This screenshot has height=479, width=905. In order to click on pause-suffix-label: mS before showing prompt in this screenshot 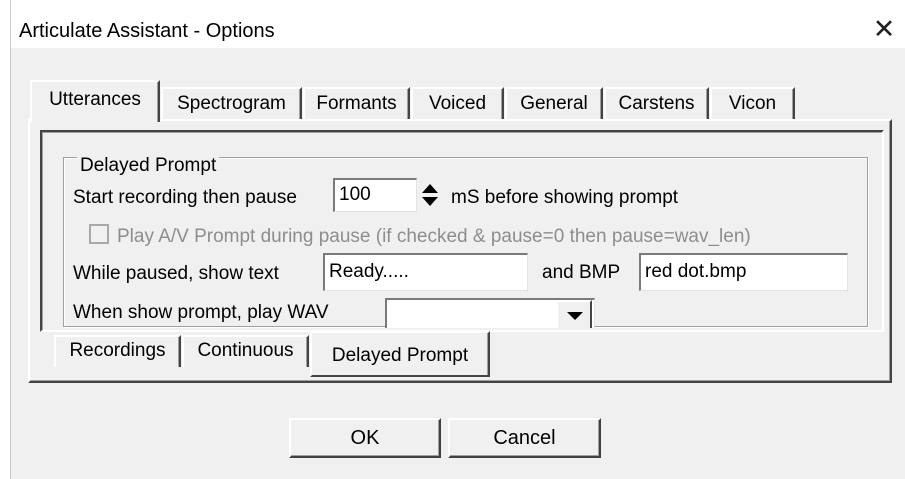, I will do `click(565, 197)`.